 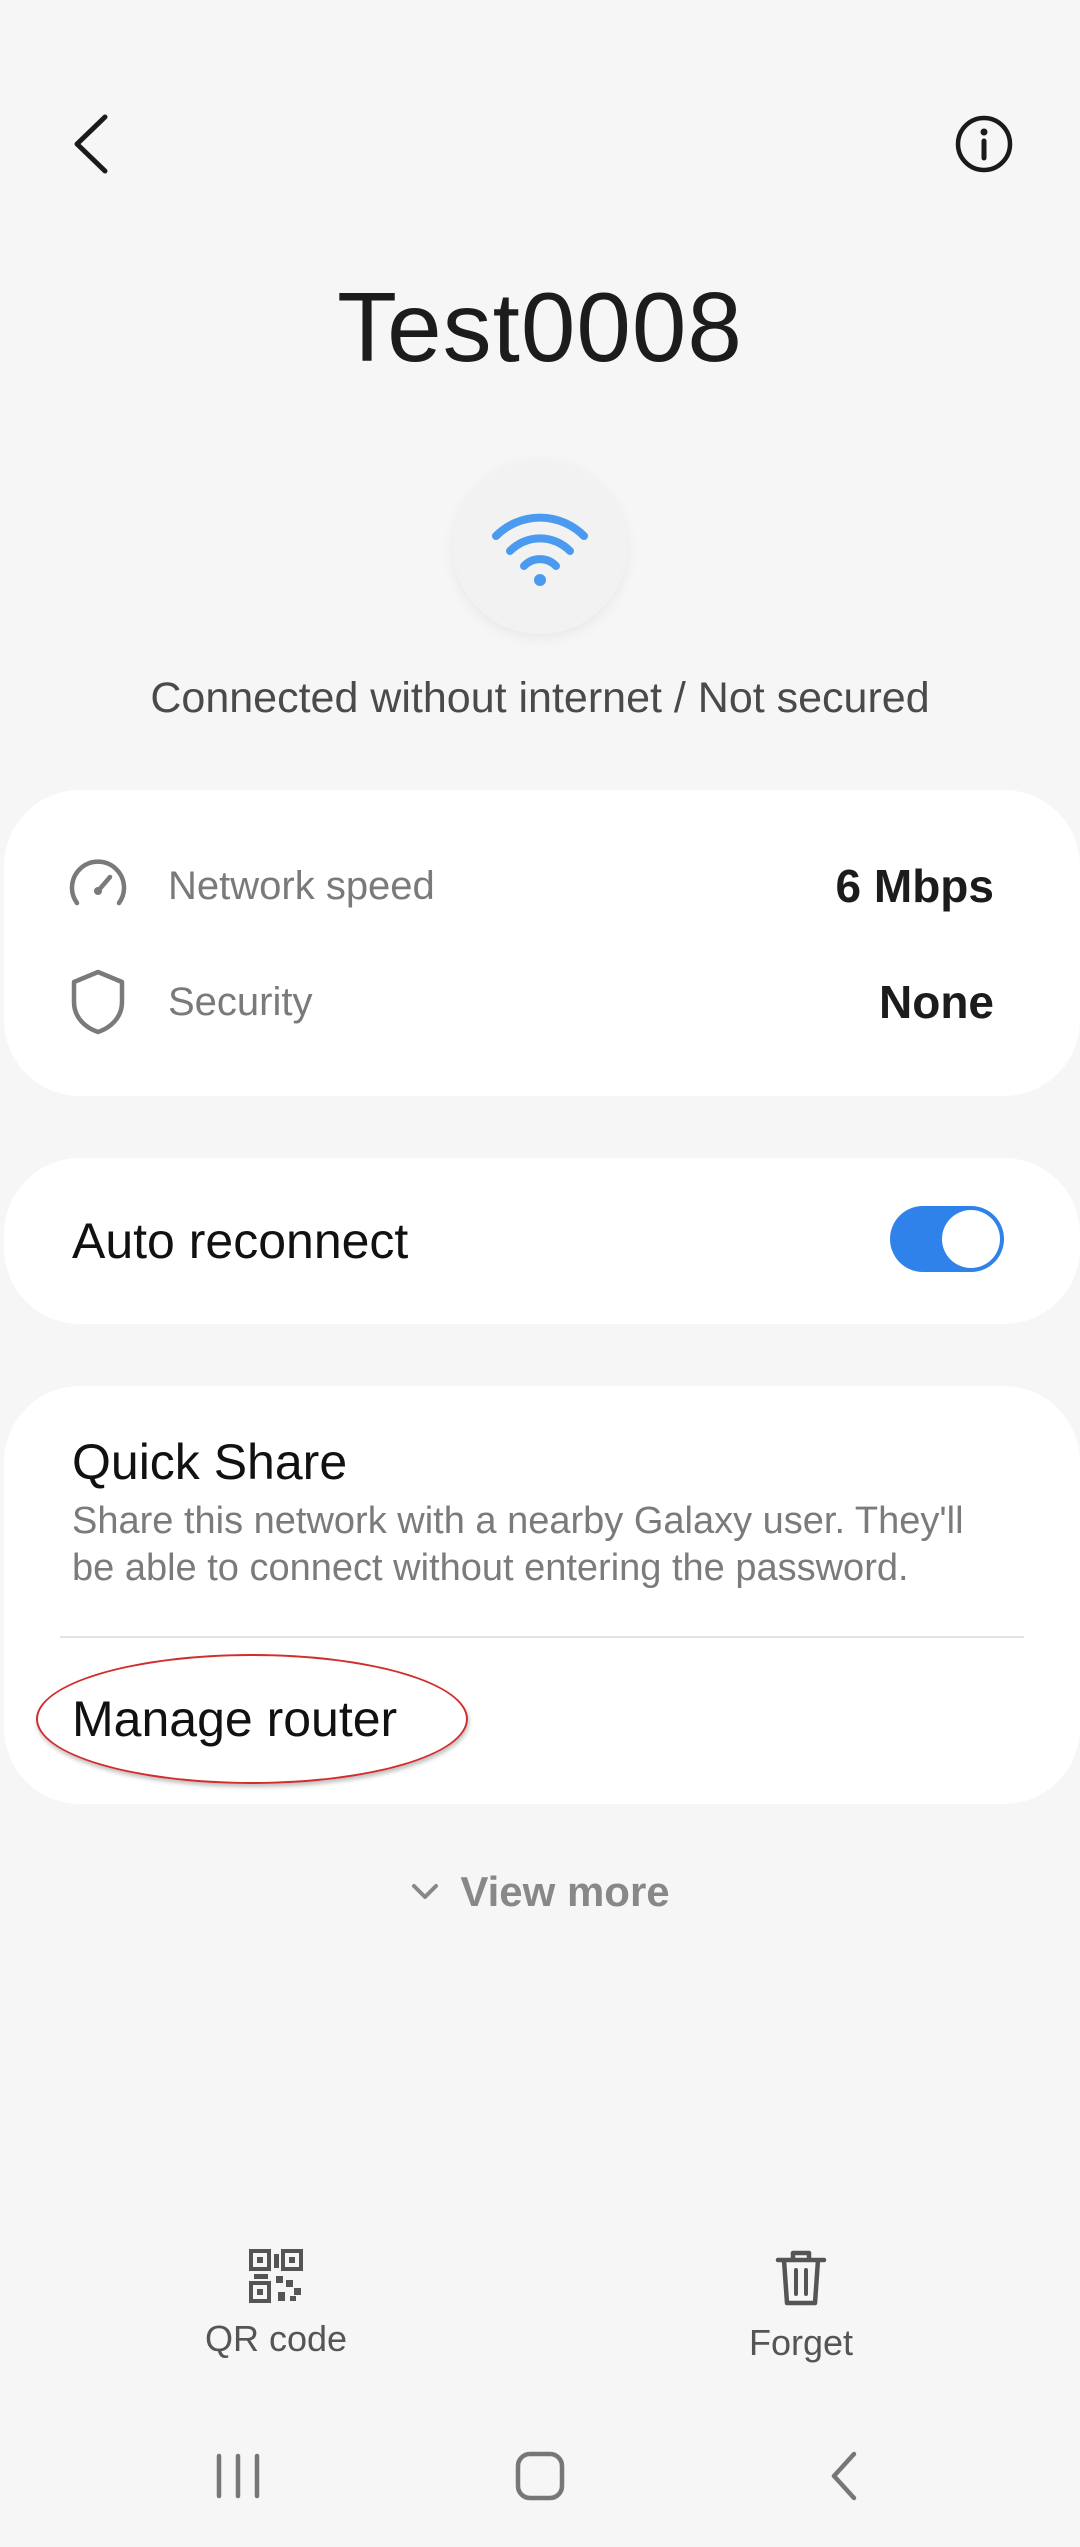 What do you see at coordinates (276, 2304) in the screenshot?
I see `qr-code-button: QR code` at bounding box center [276, 2304].